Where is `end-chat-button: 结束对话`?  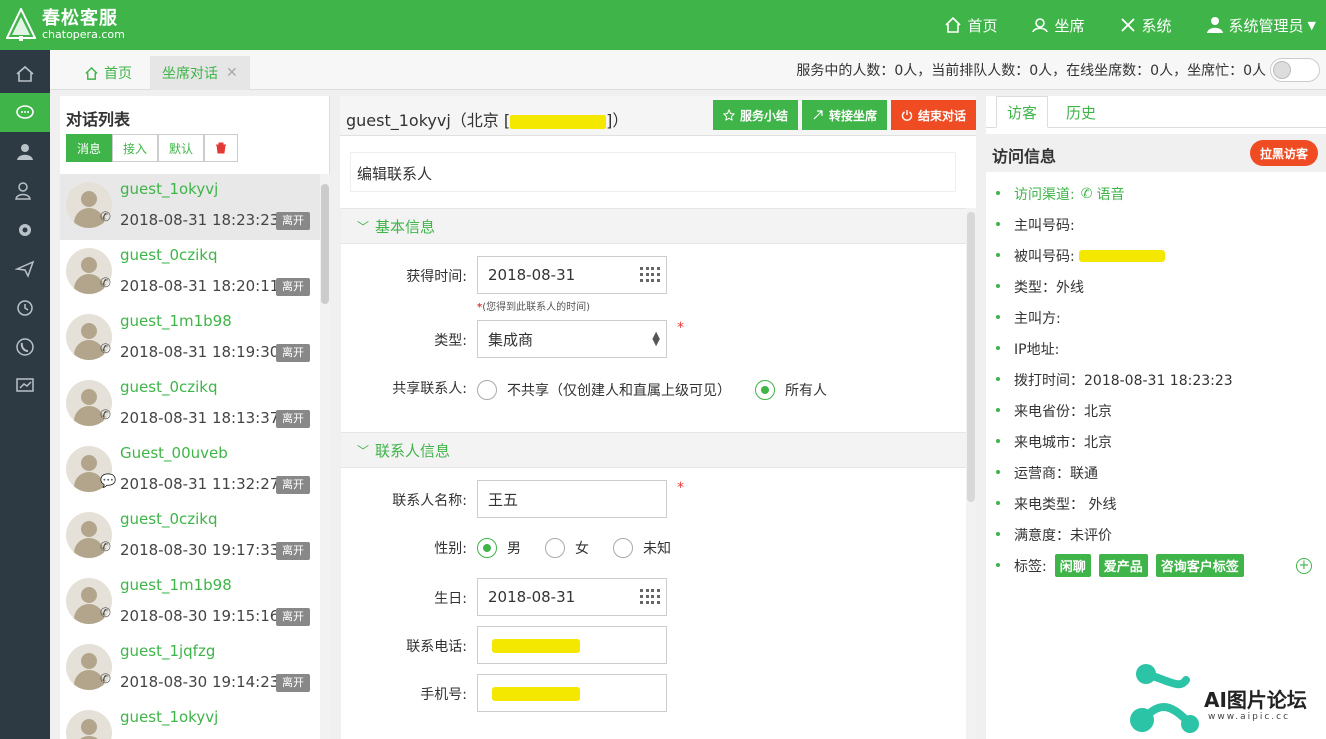
end-chat-button: 结束对话 is located at coordinates (933, 115).